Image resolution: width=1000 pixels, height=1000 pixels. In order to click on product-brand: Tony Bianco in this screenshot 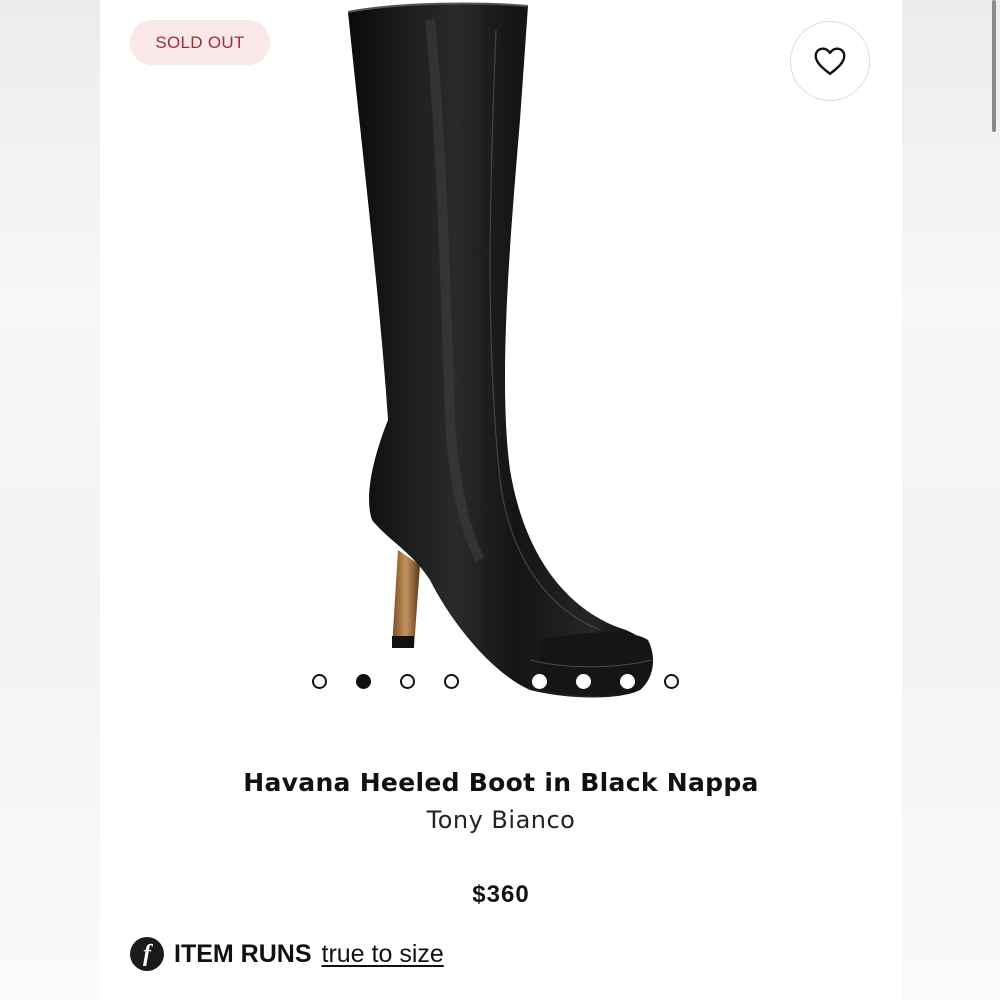, I will do `click(501, 820)`.